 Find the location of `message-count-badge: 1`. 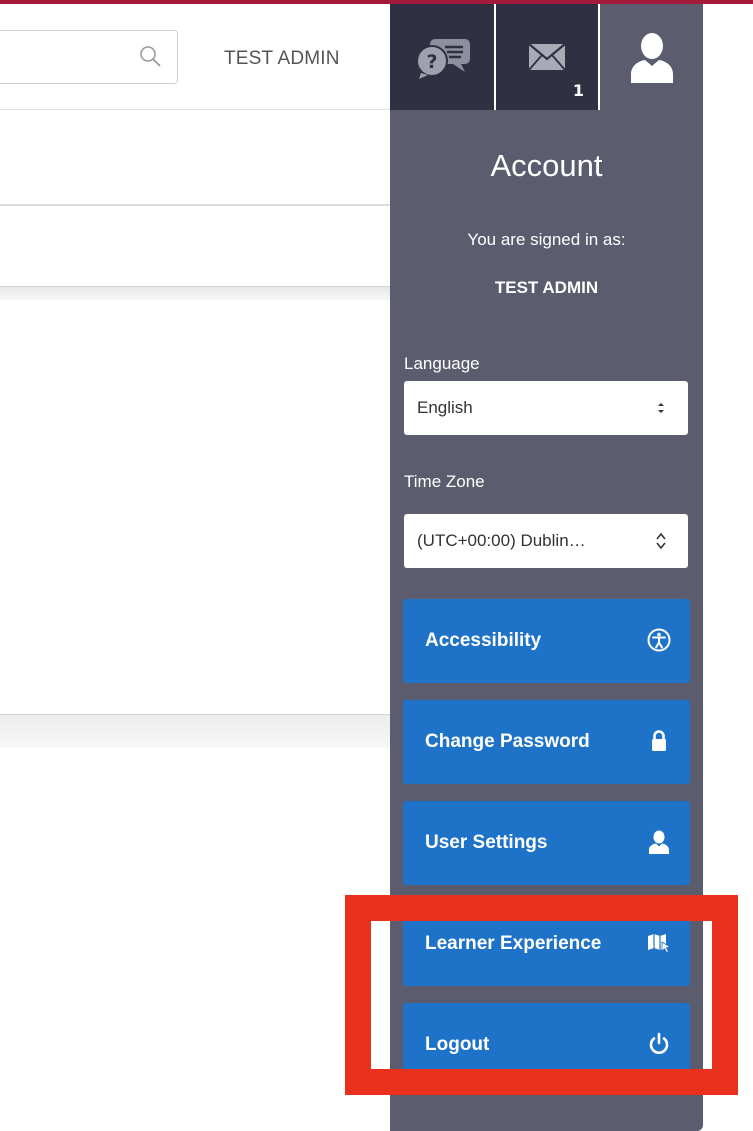

message-count-badge: 1 is located at coordinates (578, 90).